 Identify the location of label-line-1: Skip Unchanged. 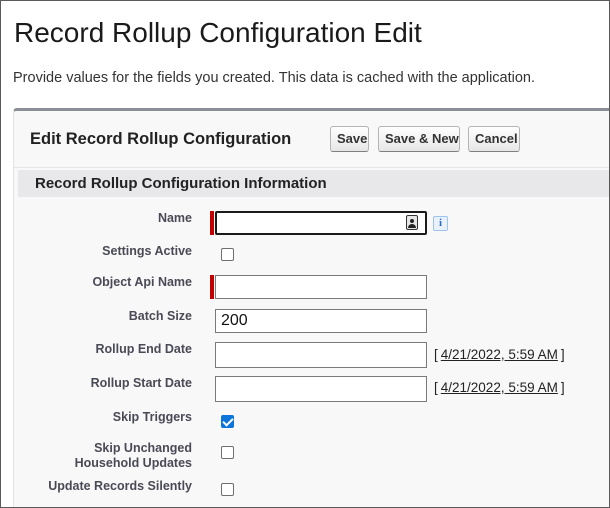
(143, 448).